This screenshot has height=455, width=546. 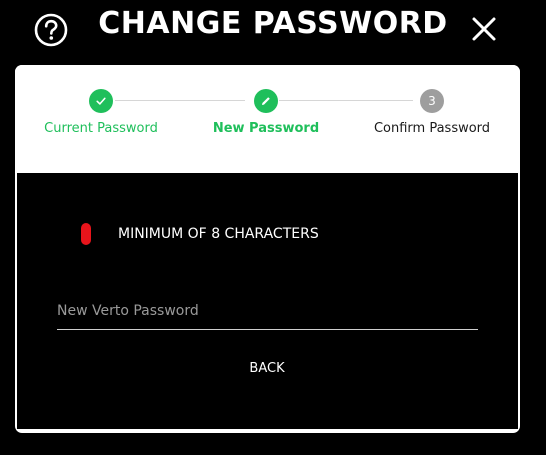 I want to click on pencil-icon, so click(x=266, y=101).